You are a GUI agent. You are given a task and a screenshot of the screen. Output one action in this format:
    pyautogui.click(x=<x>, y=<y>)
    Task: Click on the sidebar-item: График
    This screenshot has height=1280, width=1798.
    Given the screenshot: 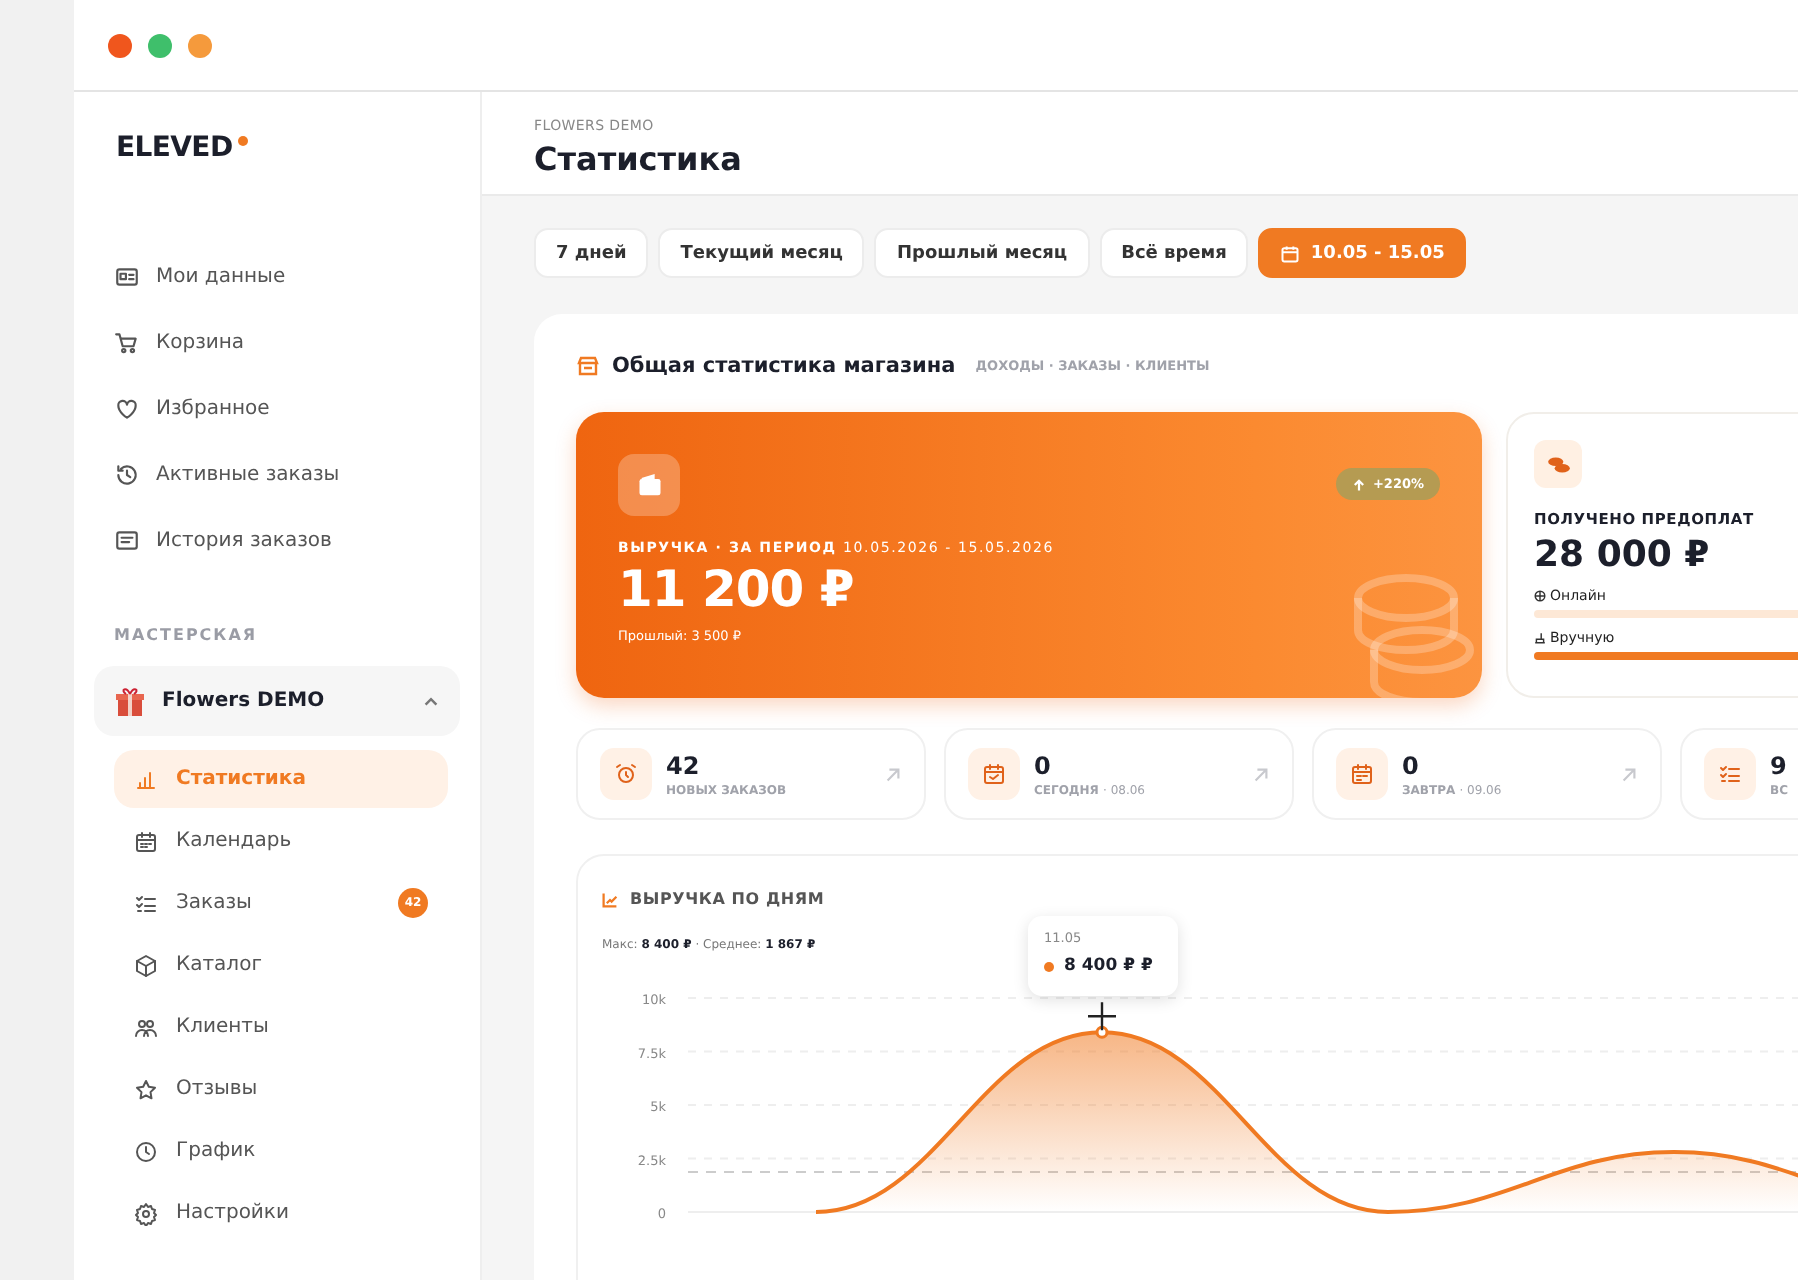 What is the action you would take?
    pyautogui.click(x=281, y=1151)
    